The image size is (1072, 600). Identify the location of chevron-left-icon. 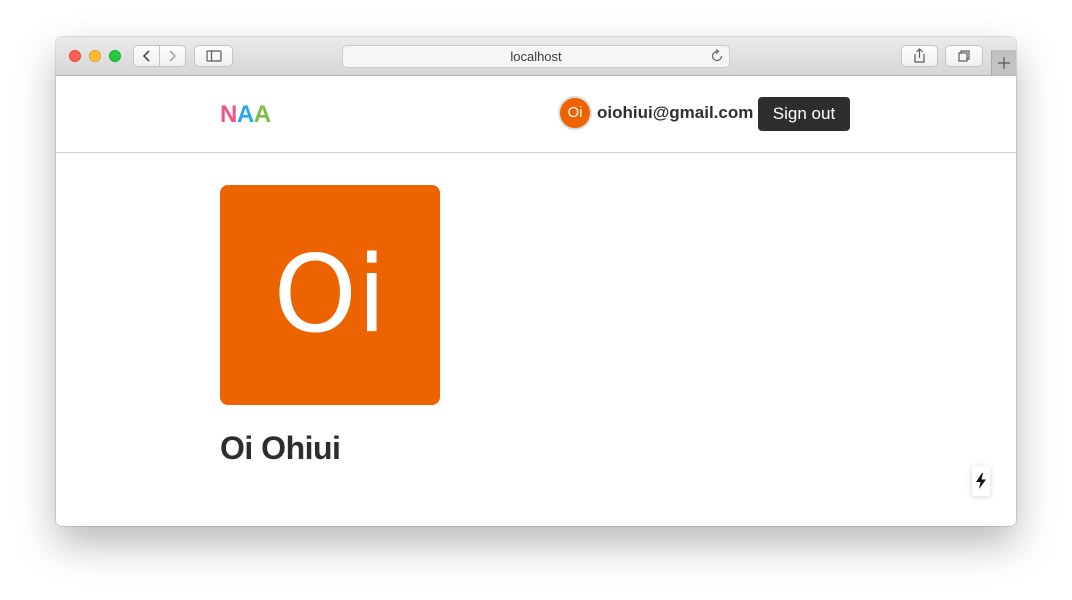
(146, 56).